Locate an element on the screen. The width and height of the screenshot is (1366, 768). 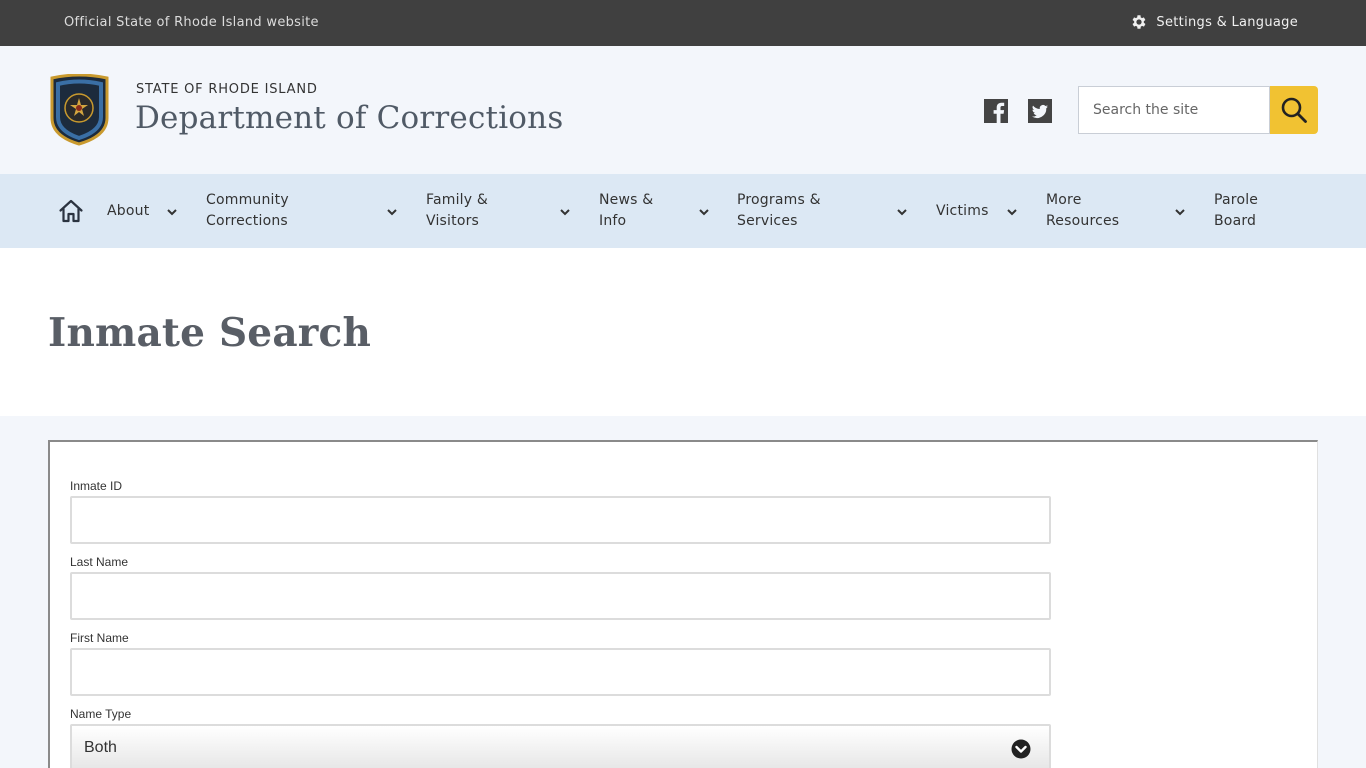
department-name: Department of Corrections is located at coordinates (349, 118).